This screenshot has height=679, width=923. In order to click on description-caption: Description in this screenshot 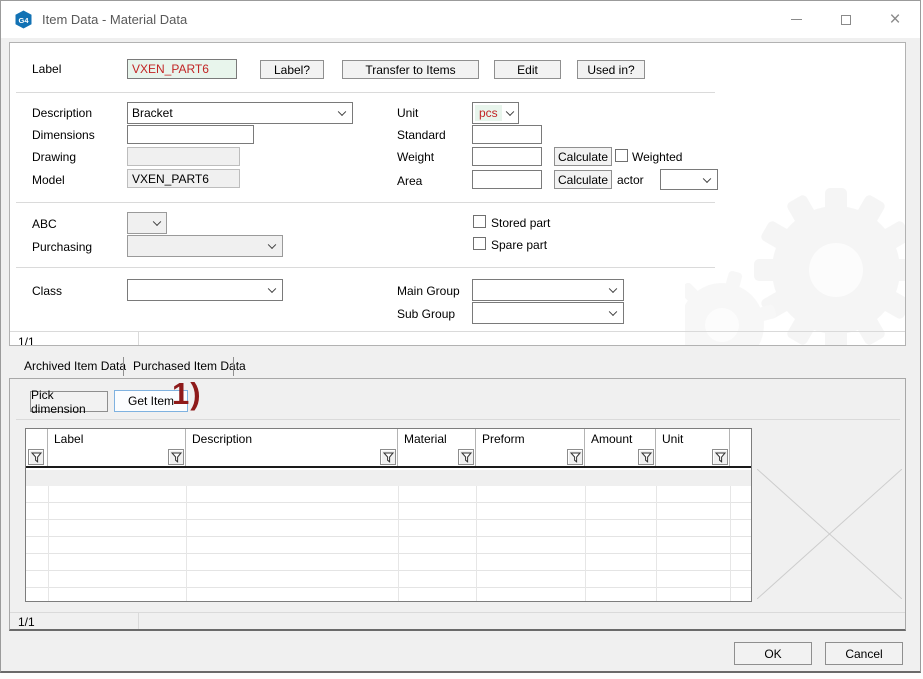, I will do `click(62, 113)`.